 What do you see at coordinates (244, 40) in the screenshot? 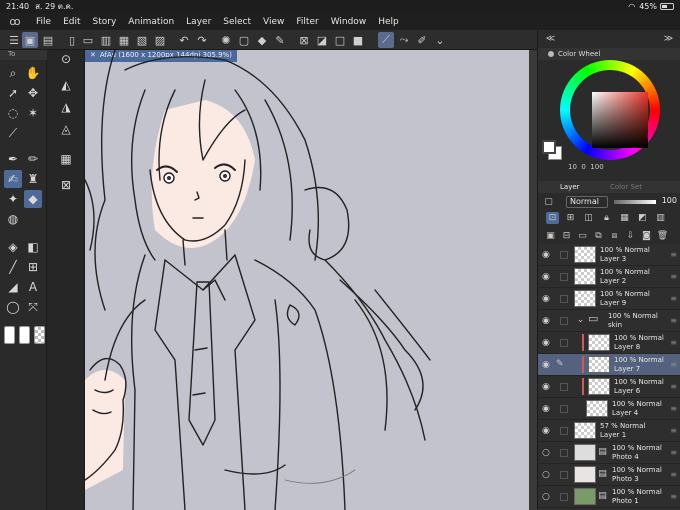
I see `crop-icon: ▢` at bounding box center [244, 40].